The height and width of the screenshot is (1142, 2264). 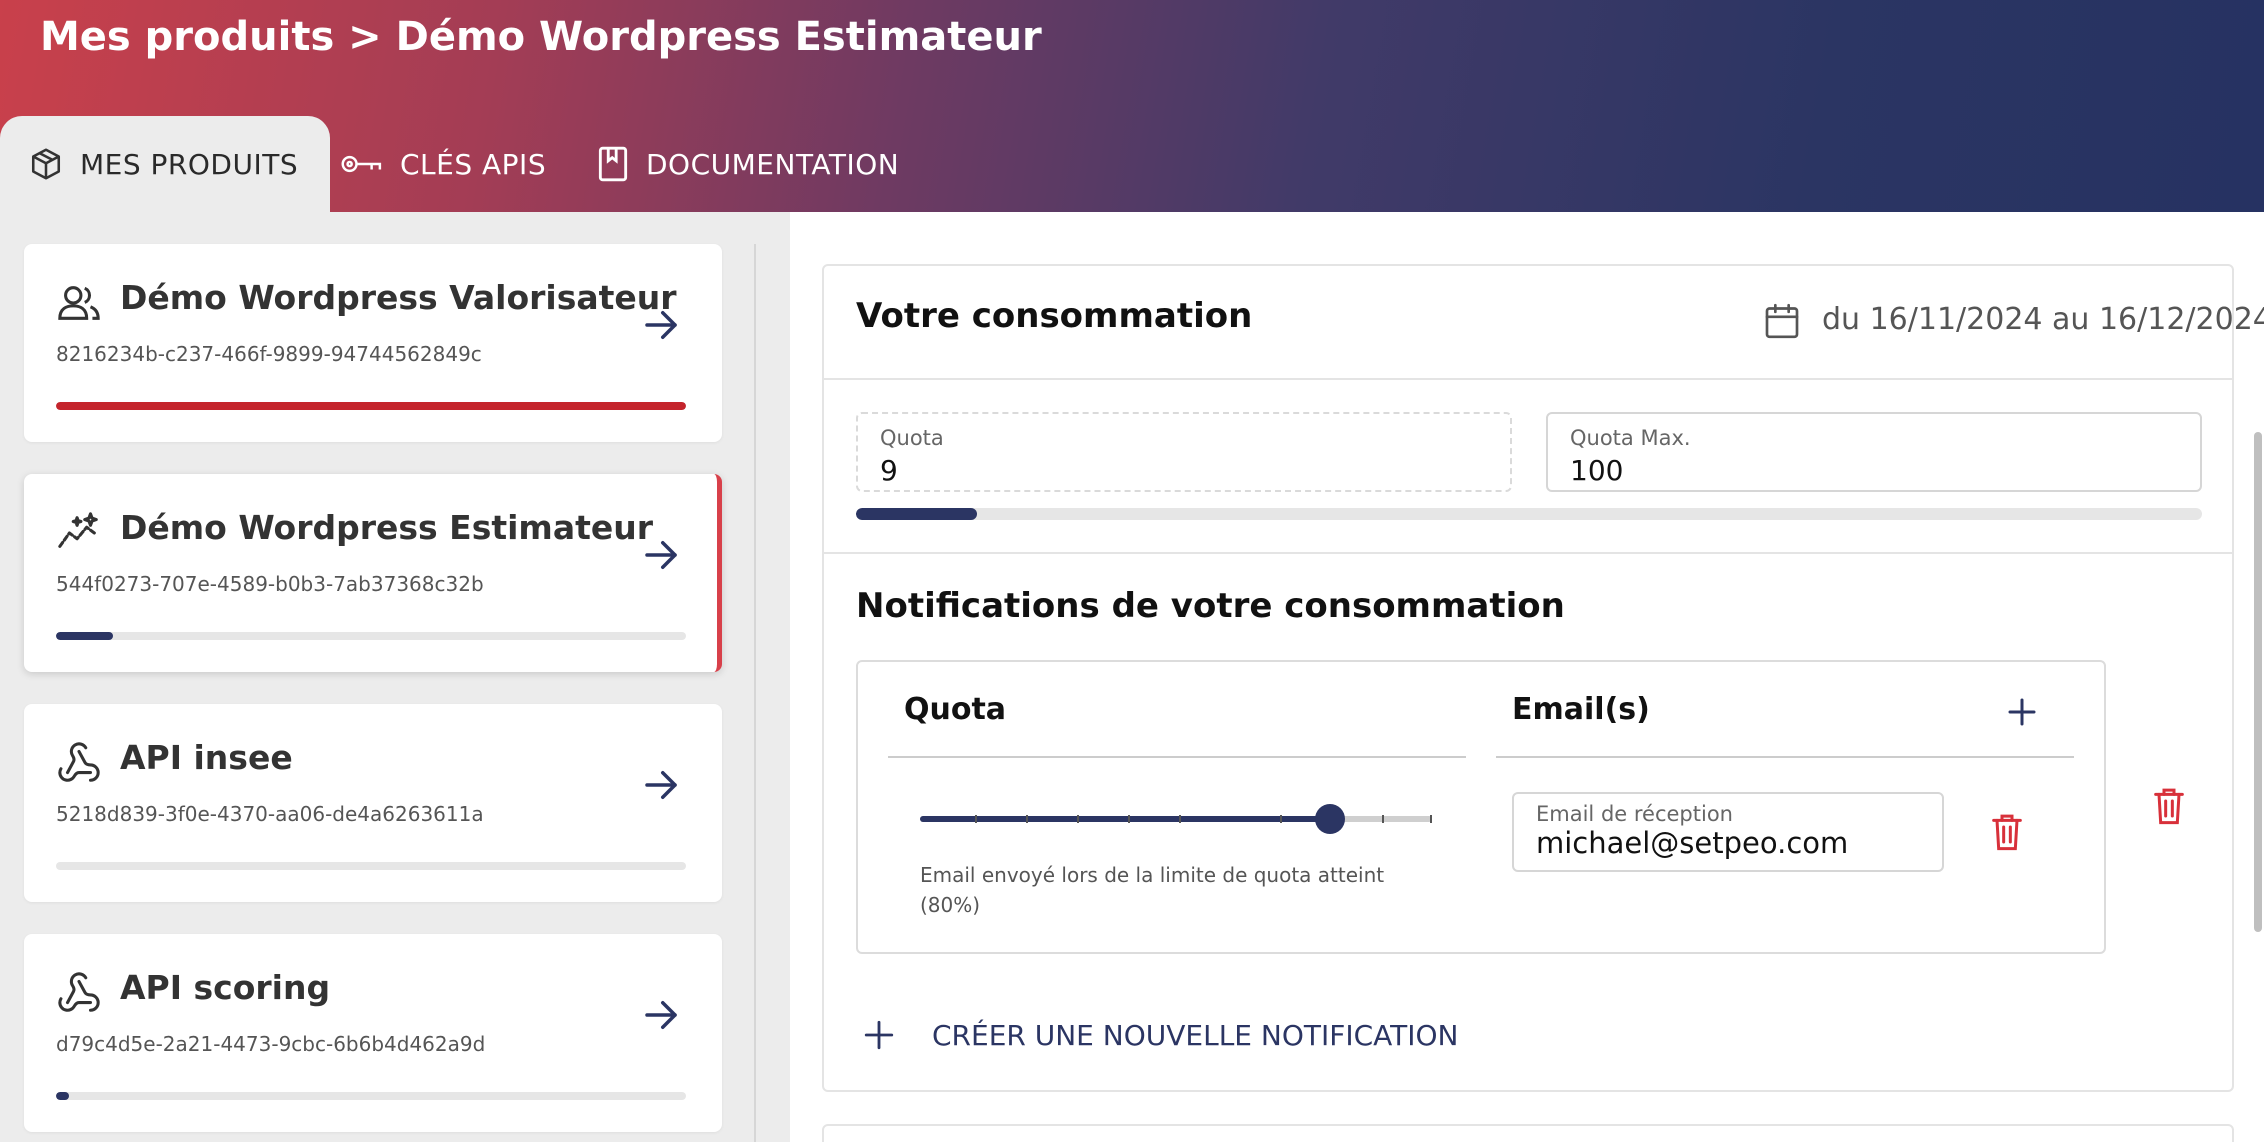 What do you see at coordinates (1529, 514) in the screenshot?
I see `quota-progress-bar` at bounding box center [1529, 514].